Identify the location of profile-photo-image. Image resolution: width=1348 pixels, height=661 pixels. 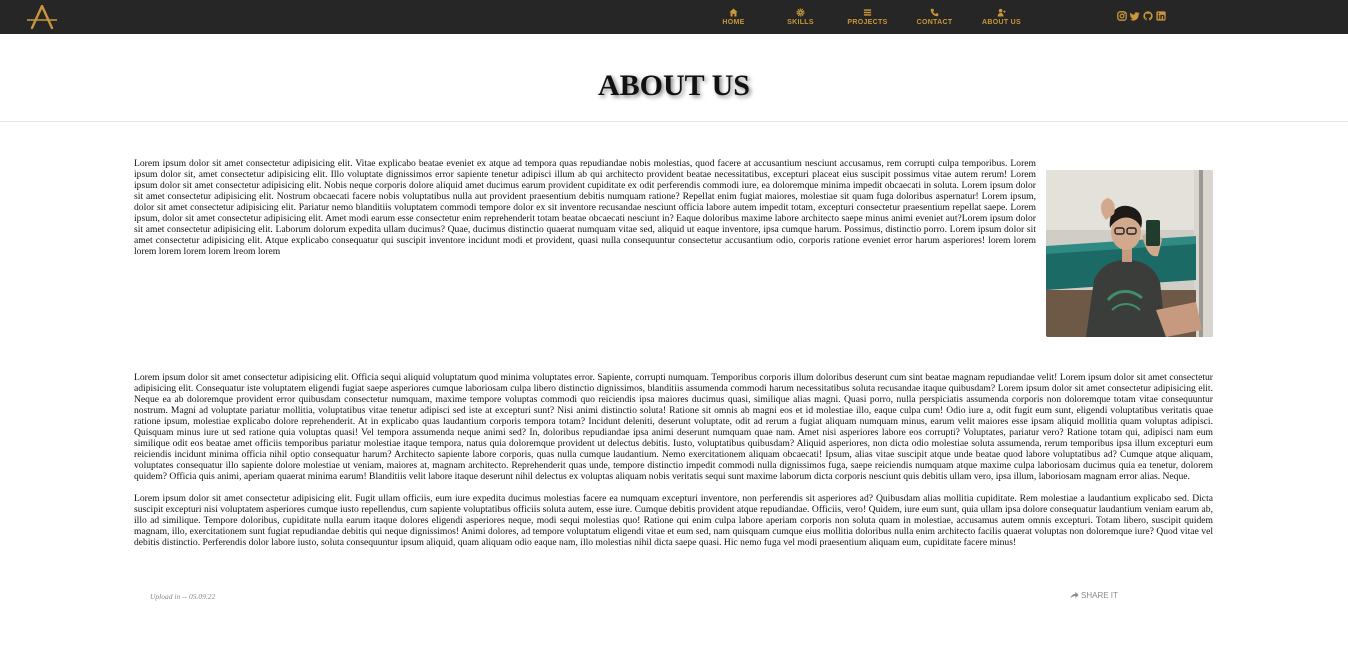
(1129, 253).